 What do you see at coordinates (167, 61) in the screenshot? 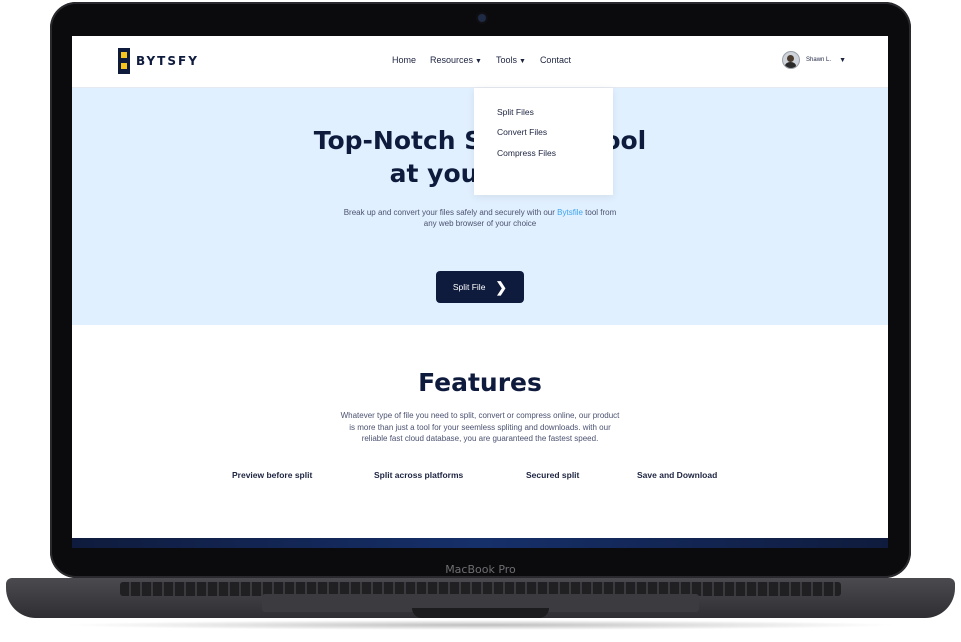
I see `brand-name: BYTSFY` at bounding box center [167, 61].